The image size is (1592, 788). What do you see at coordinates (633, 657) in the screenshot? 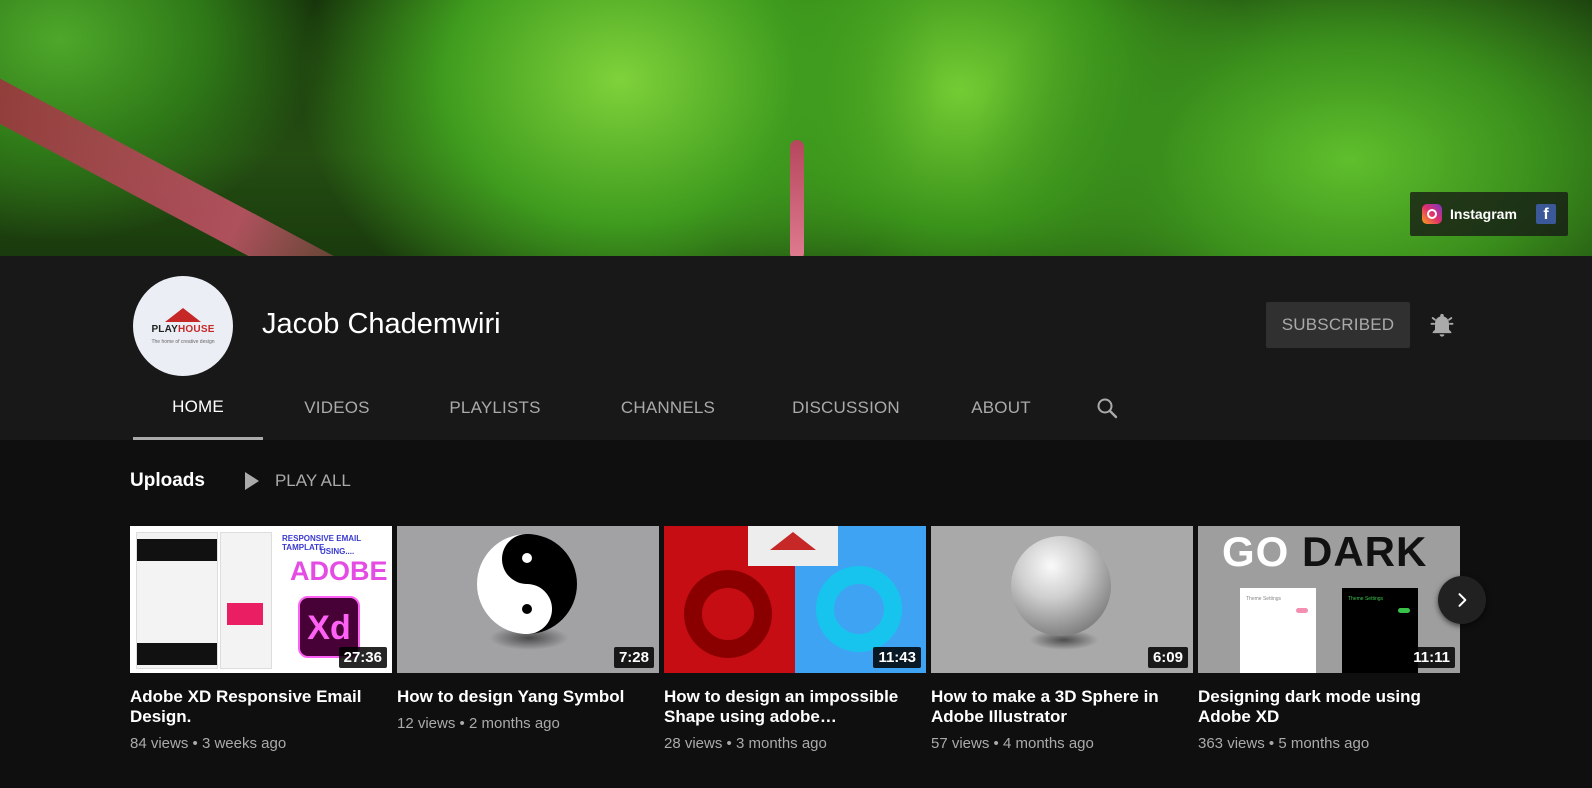
I see `video-duration: 7:28` at bounding box center [633, 657].